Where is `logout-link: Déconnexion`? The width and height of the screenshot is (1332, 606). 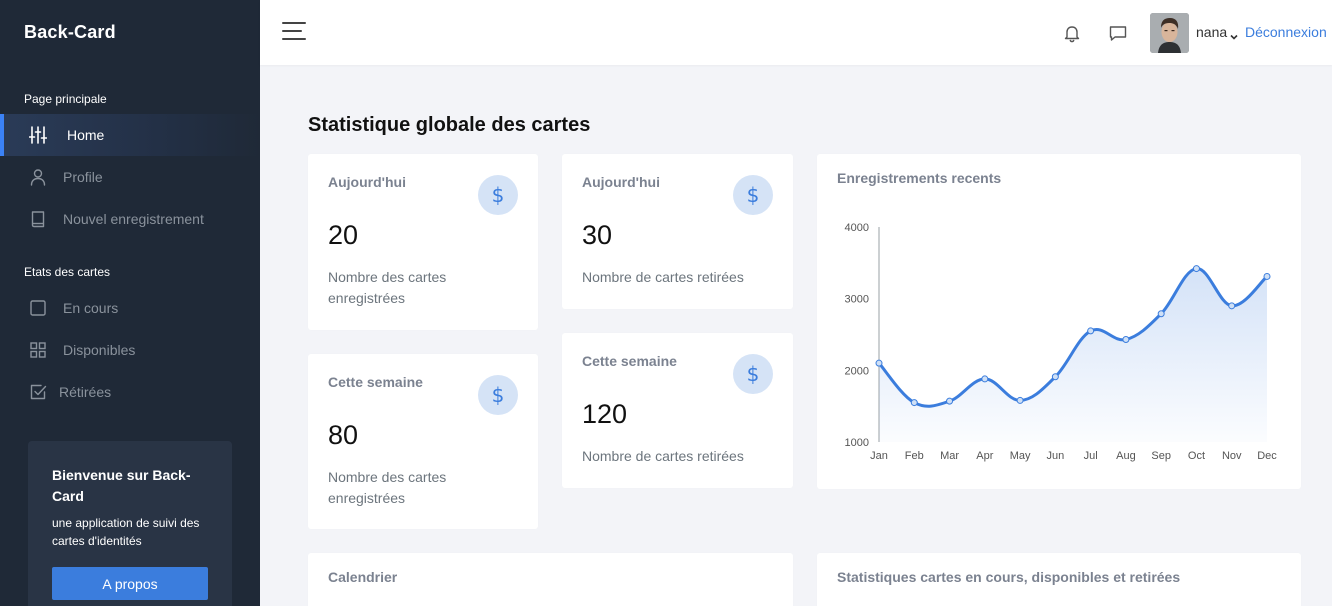 logout-link: Déconnexion is located at coordinates (1286, 32).